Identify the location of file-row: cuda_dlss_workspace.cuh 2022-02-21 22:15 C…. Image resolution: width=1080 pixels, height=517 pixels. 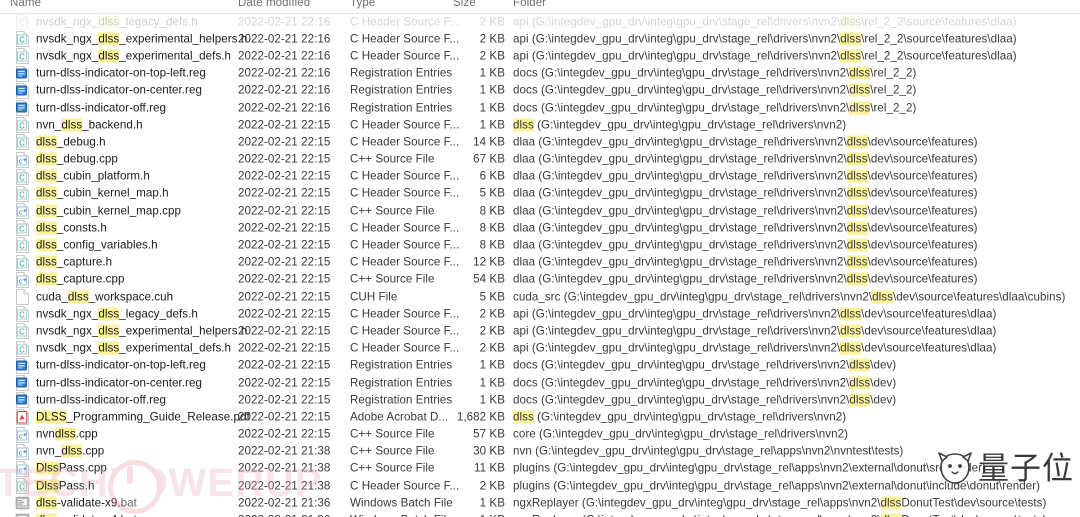
(540, 296).